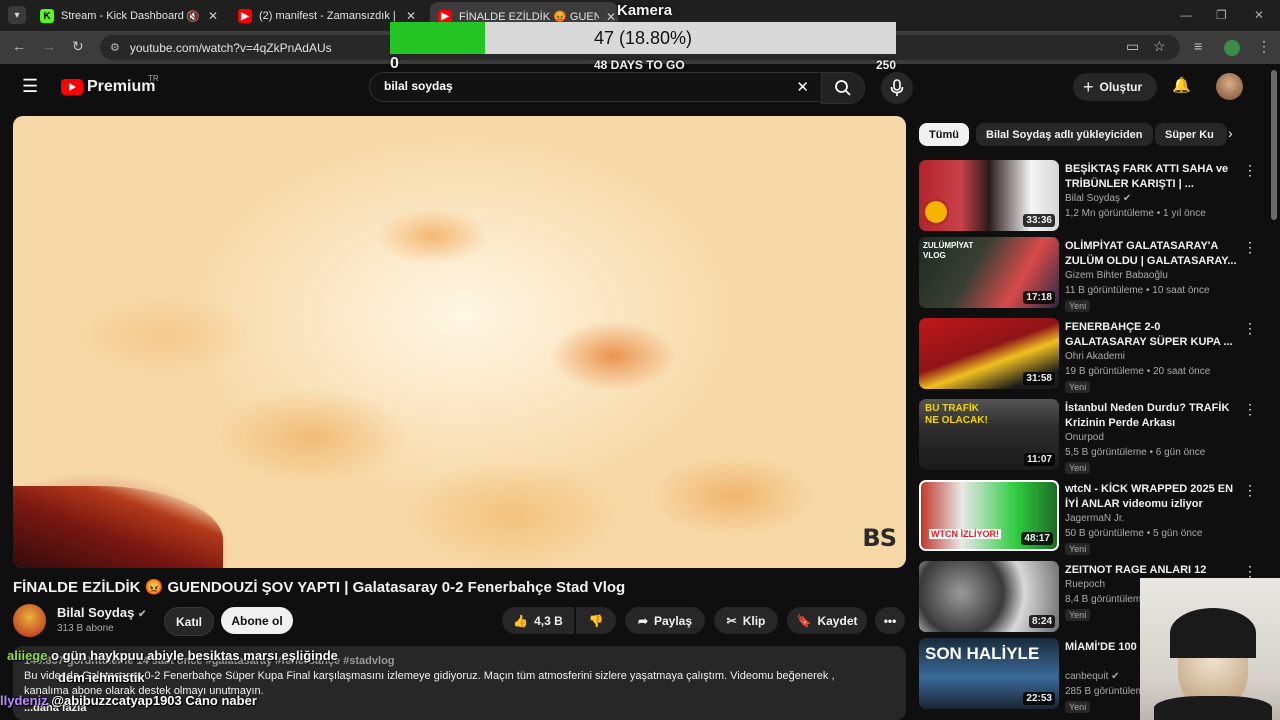  What do you see at coordinates (1039, 459) in the screenshot?
I see `duration-badge: 11:07` at bounding box center [1039, 459].